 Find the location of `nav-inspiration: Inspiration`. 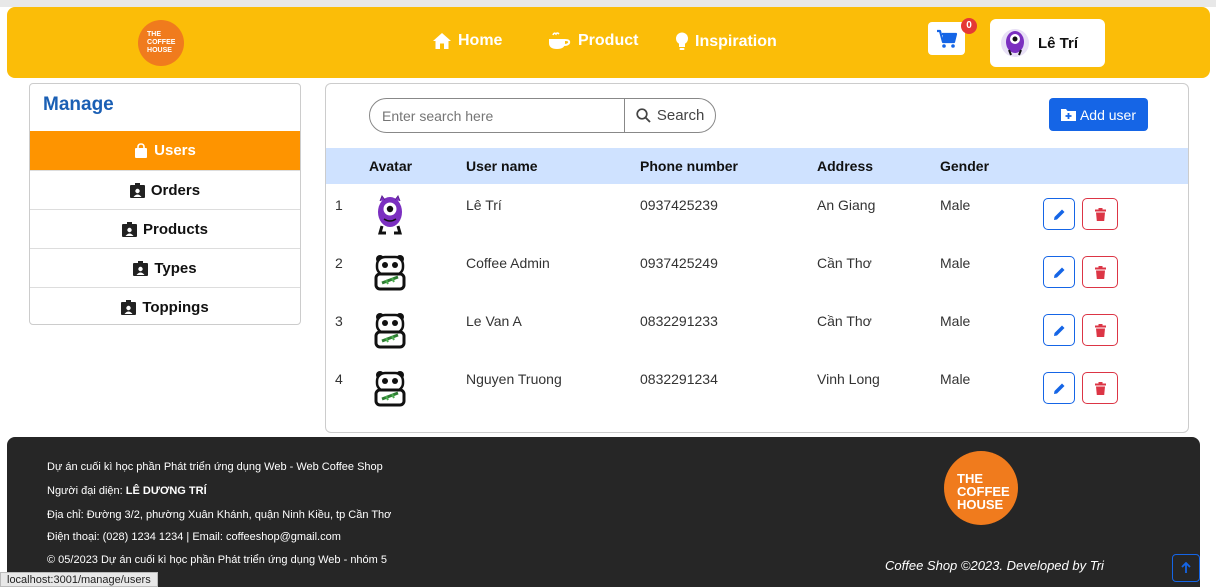

nav-inspiration: Inspiration is located at coordinates (726, 41).